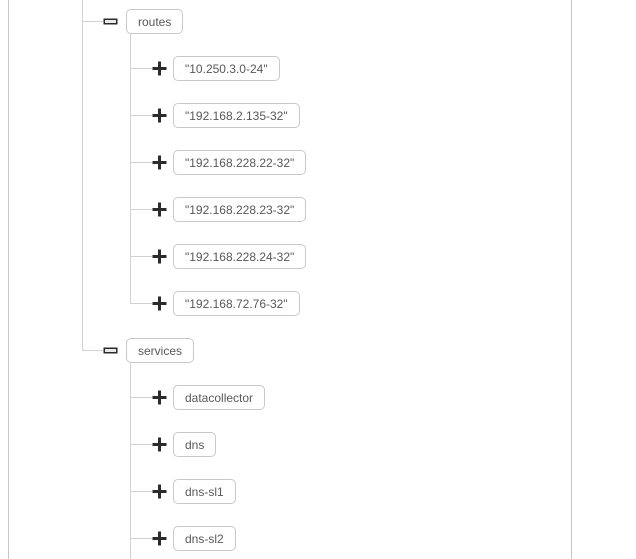 Image resolution: width=636 pixels, height=559 pixels. Describe the element at coordinates (195, 444) in the screenshot. I see `tree-node-service: dns` at that location.